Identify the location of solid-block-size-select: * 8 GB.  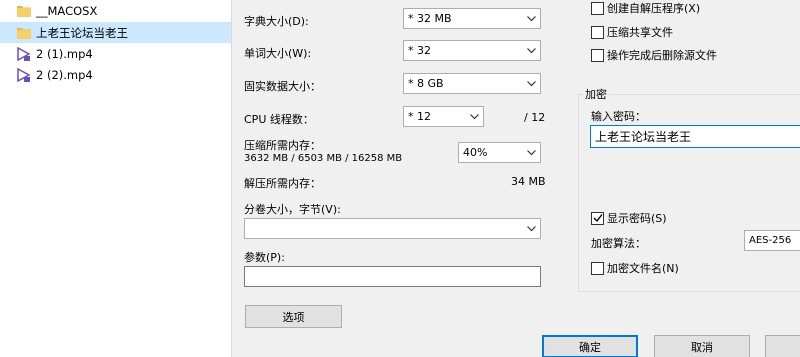
(472, 83).